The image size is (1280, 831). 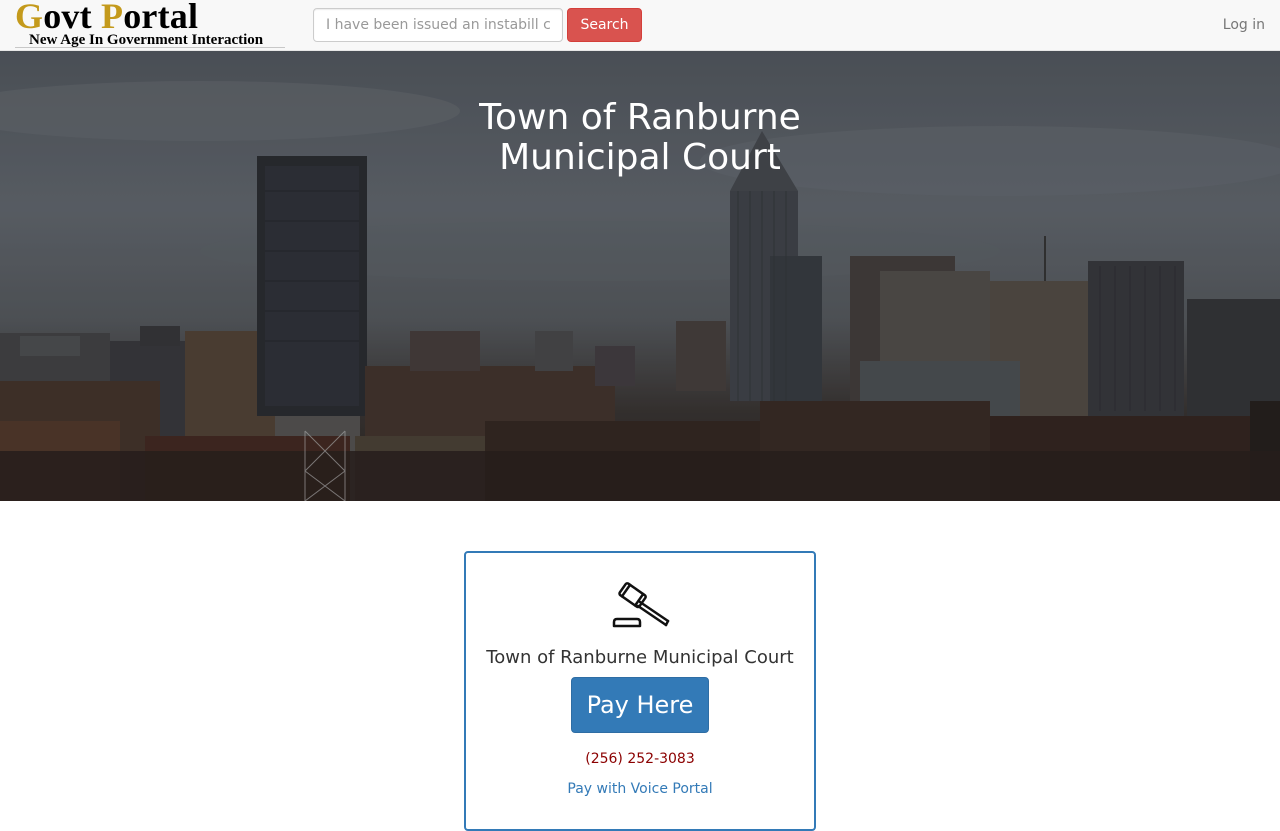 What do you see at coordinates (640, 789) in the screenshot?
I see `pay-with-voice-portal-link: Pay with Voice Portal` at bounding box center [640, 789].